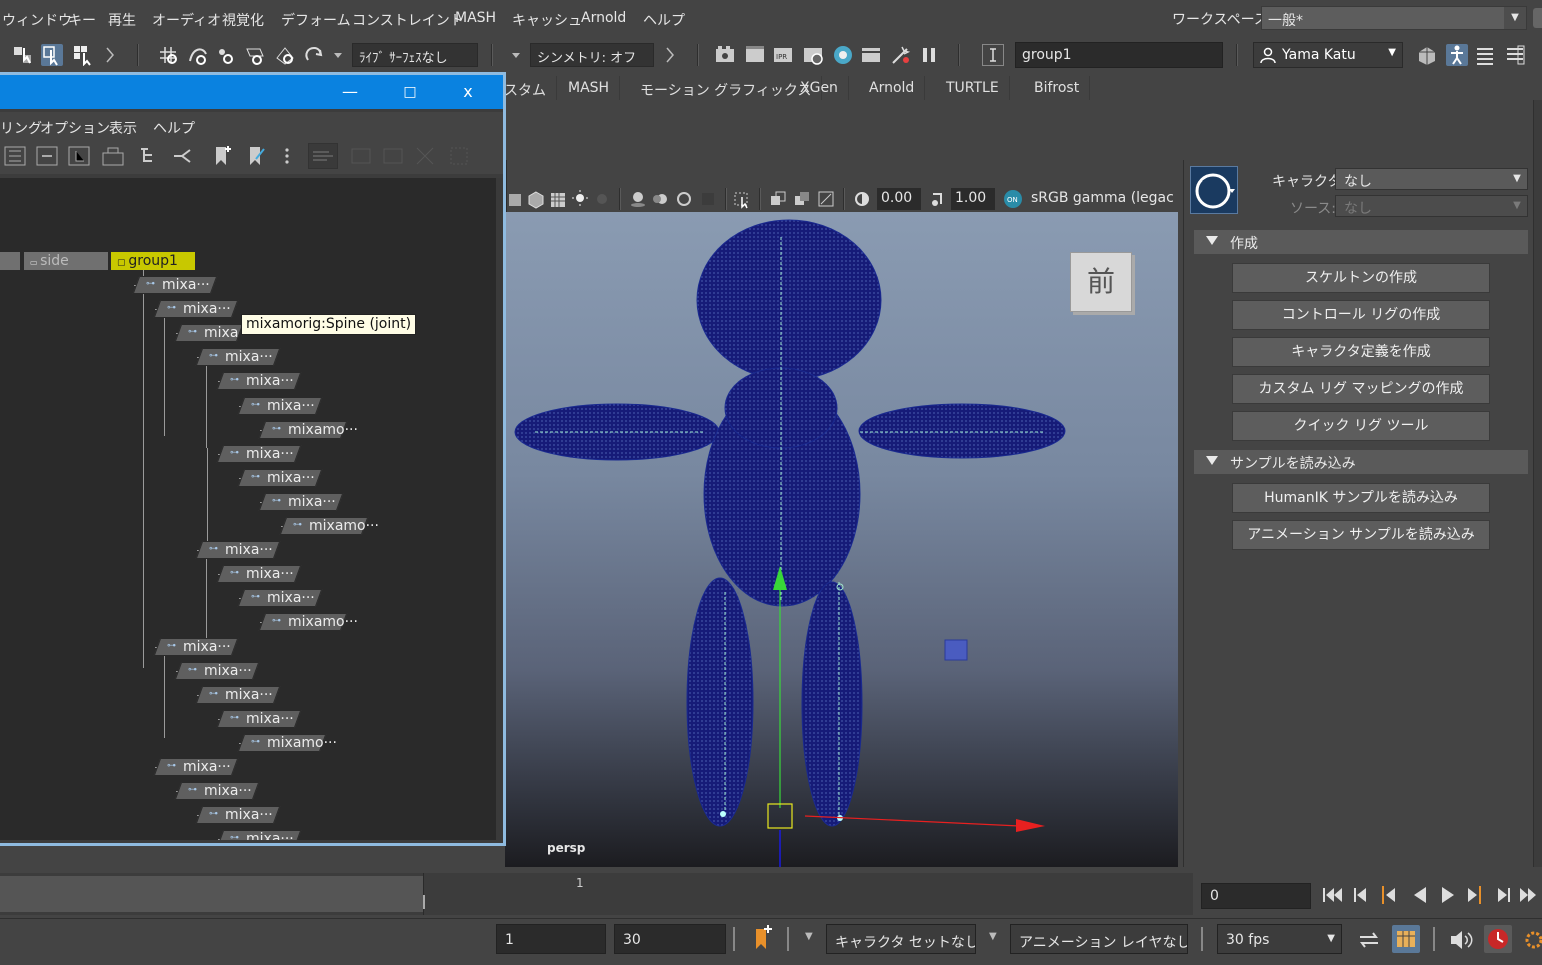 The width and height of the screenshot is (1542, 965). I want to click on menu-constrain: コンストレイント, so click(408, 20).